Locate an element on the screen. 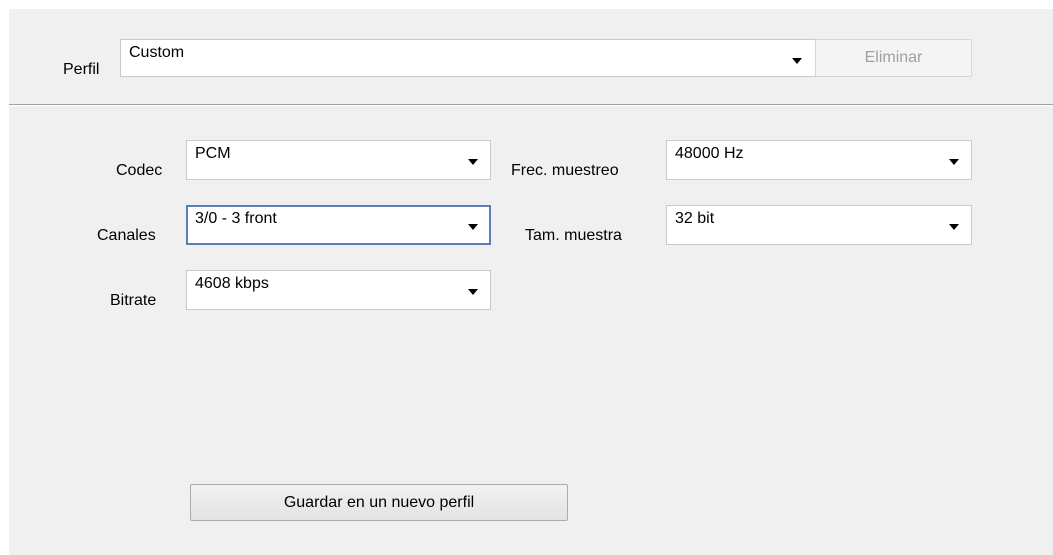  profile-select: Custom is located at coordinates (468, 58).